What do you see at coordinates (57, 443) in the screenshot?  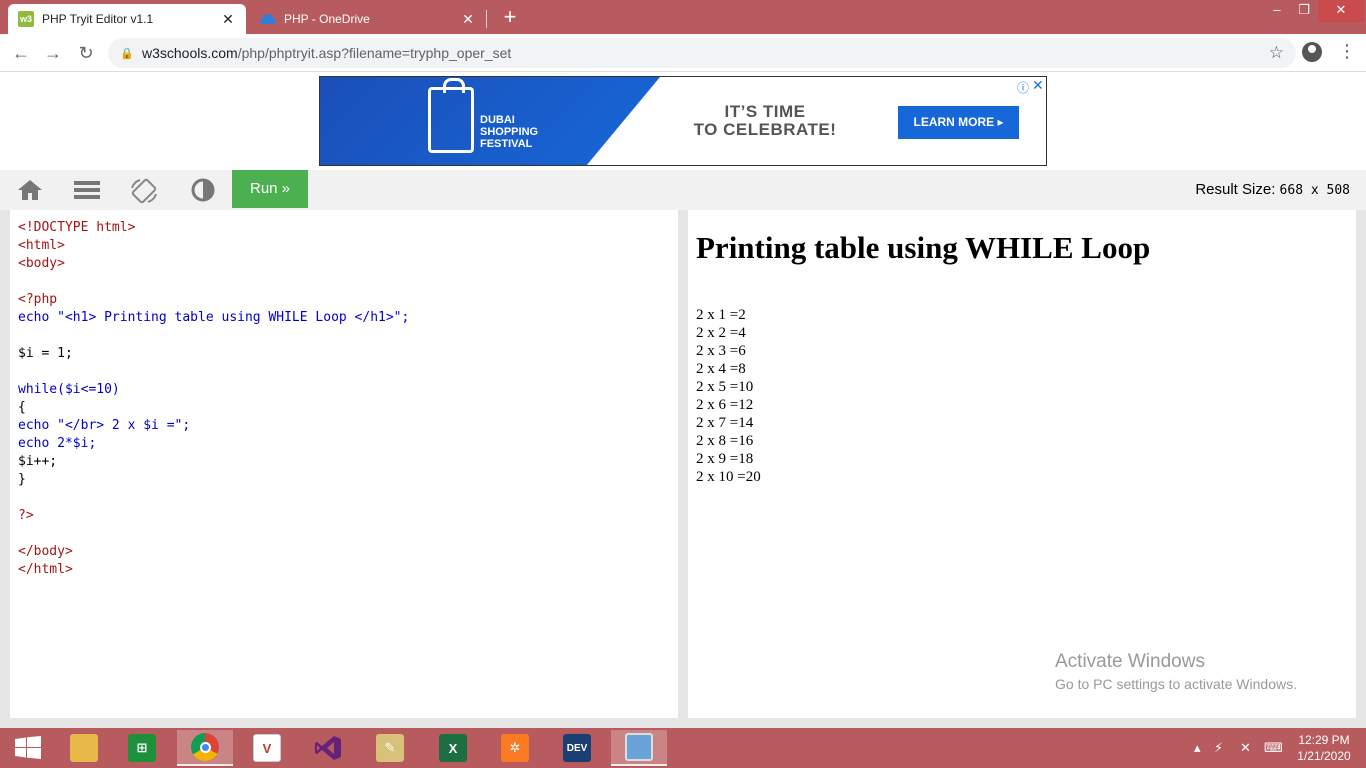 I see `code-line: echo 2*$i;` at bounding box center [57, 443].